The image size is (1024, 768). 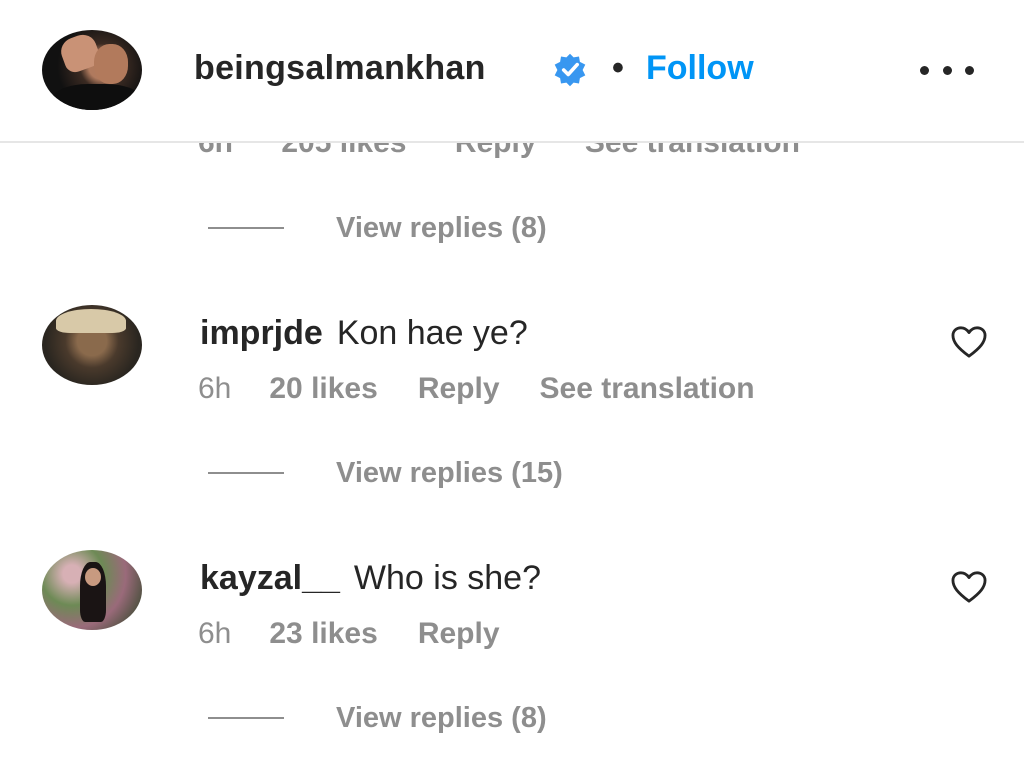 I want to click on comment-meta: 6h 20 likes Reply See translation, so click(x=496, y=389).